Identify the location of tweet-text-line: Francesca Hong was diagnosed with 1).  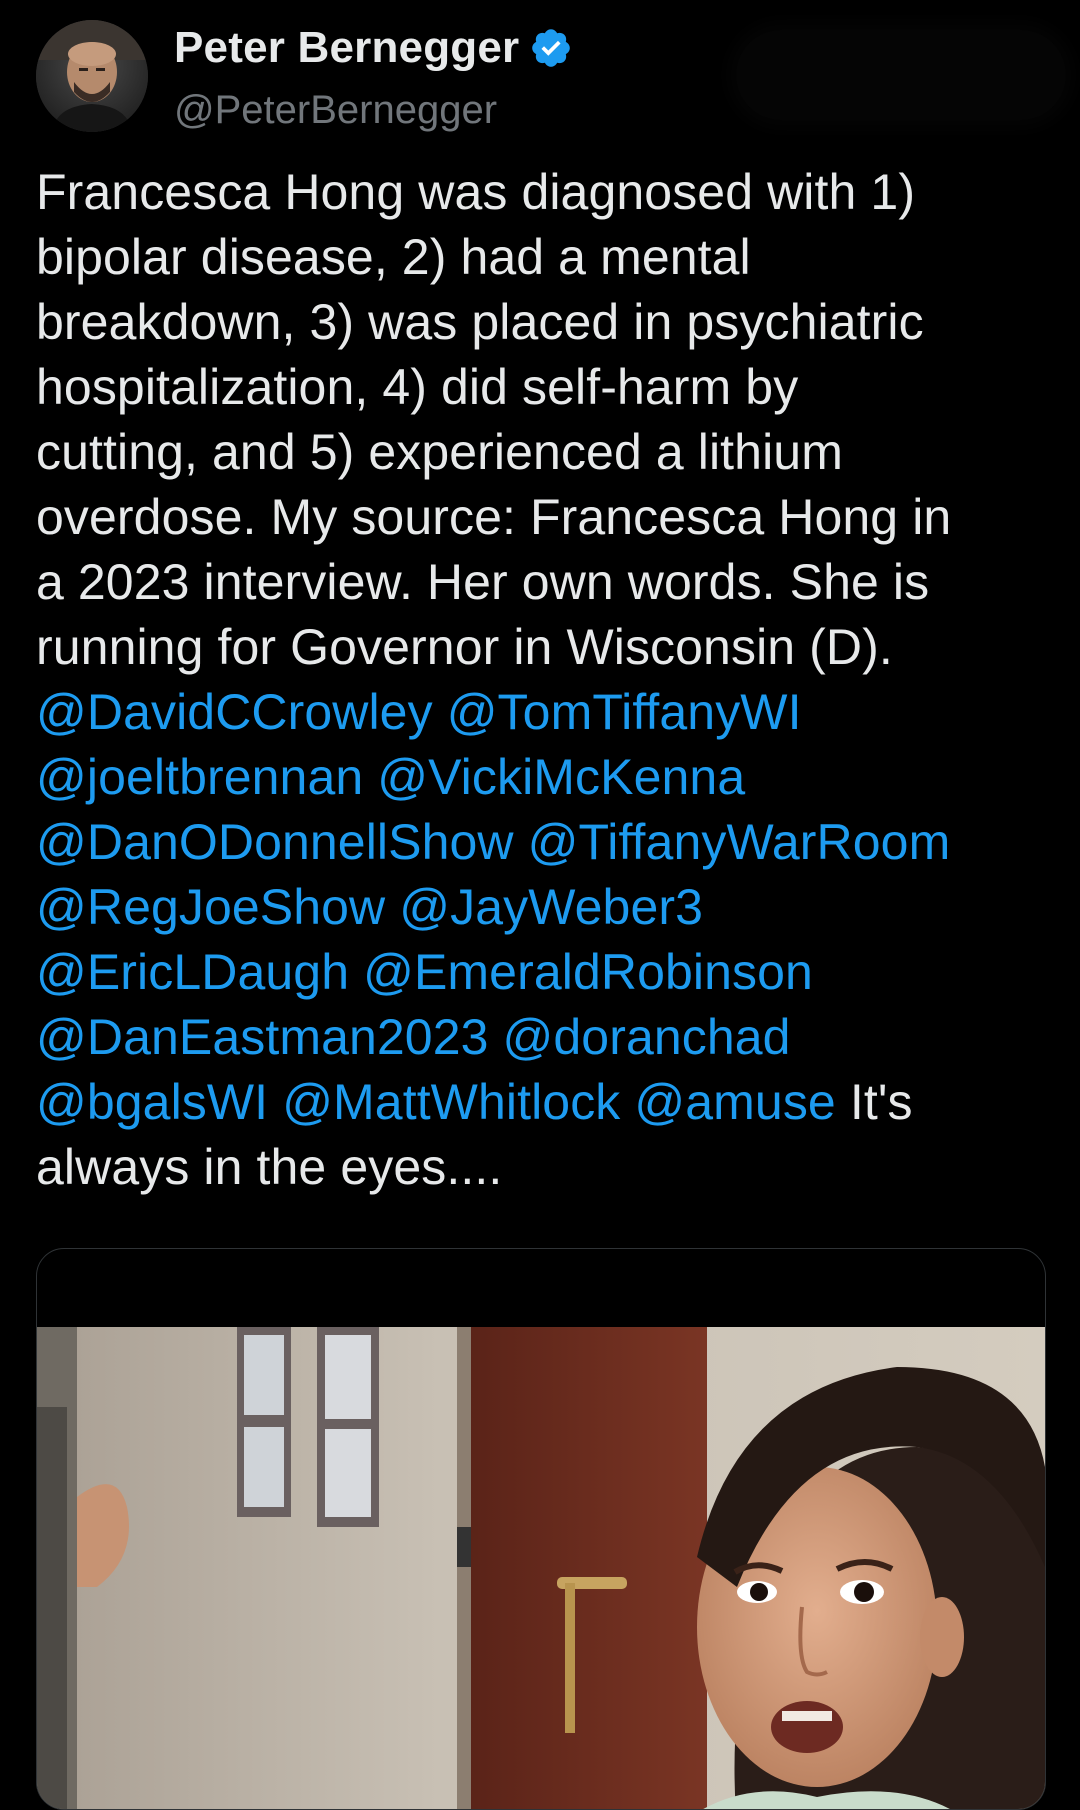
(546, 192).